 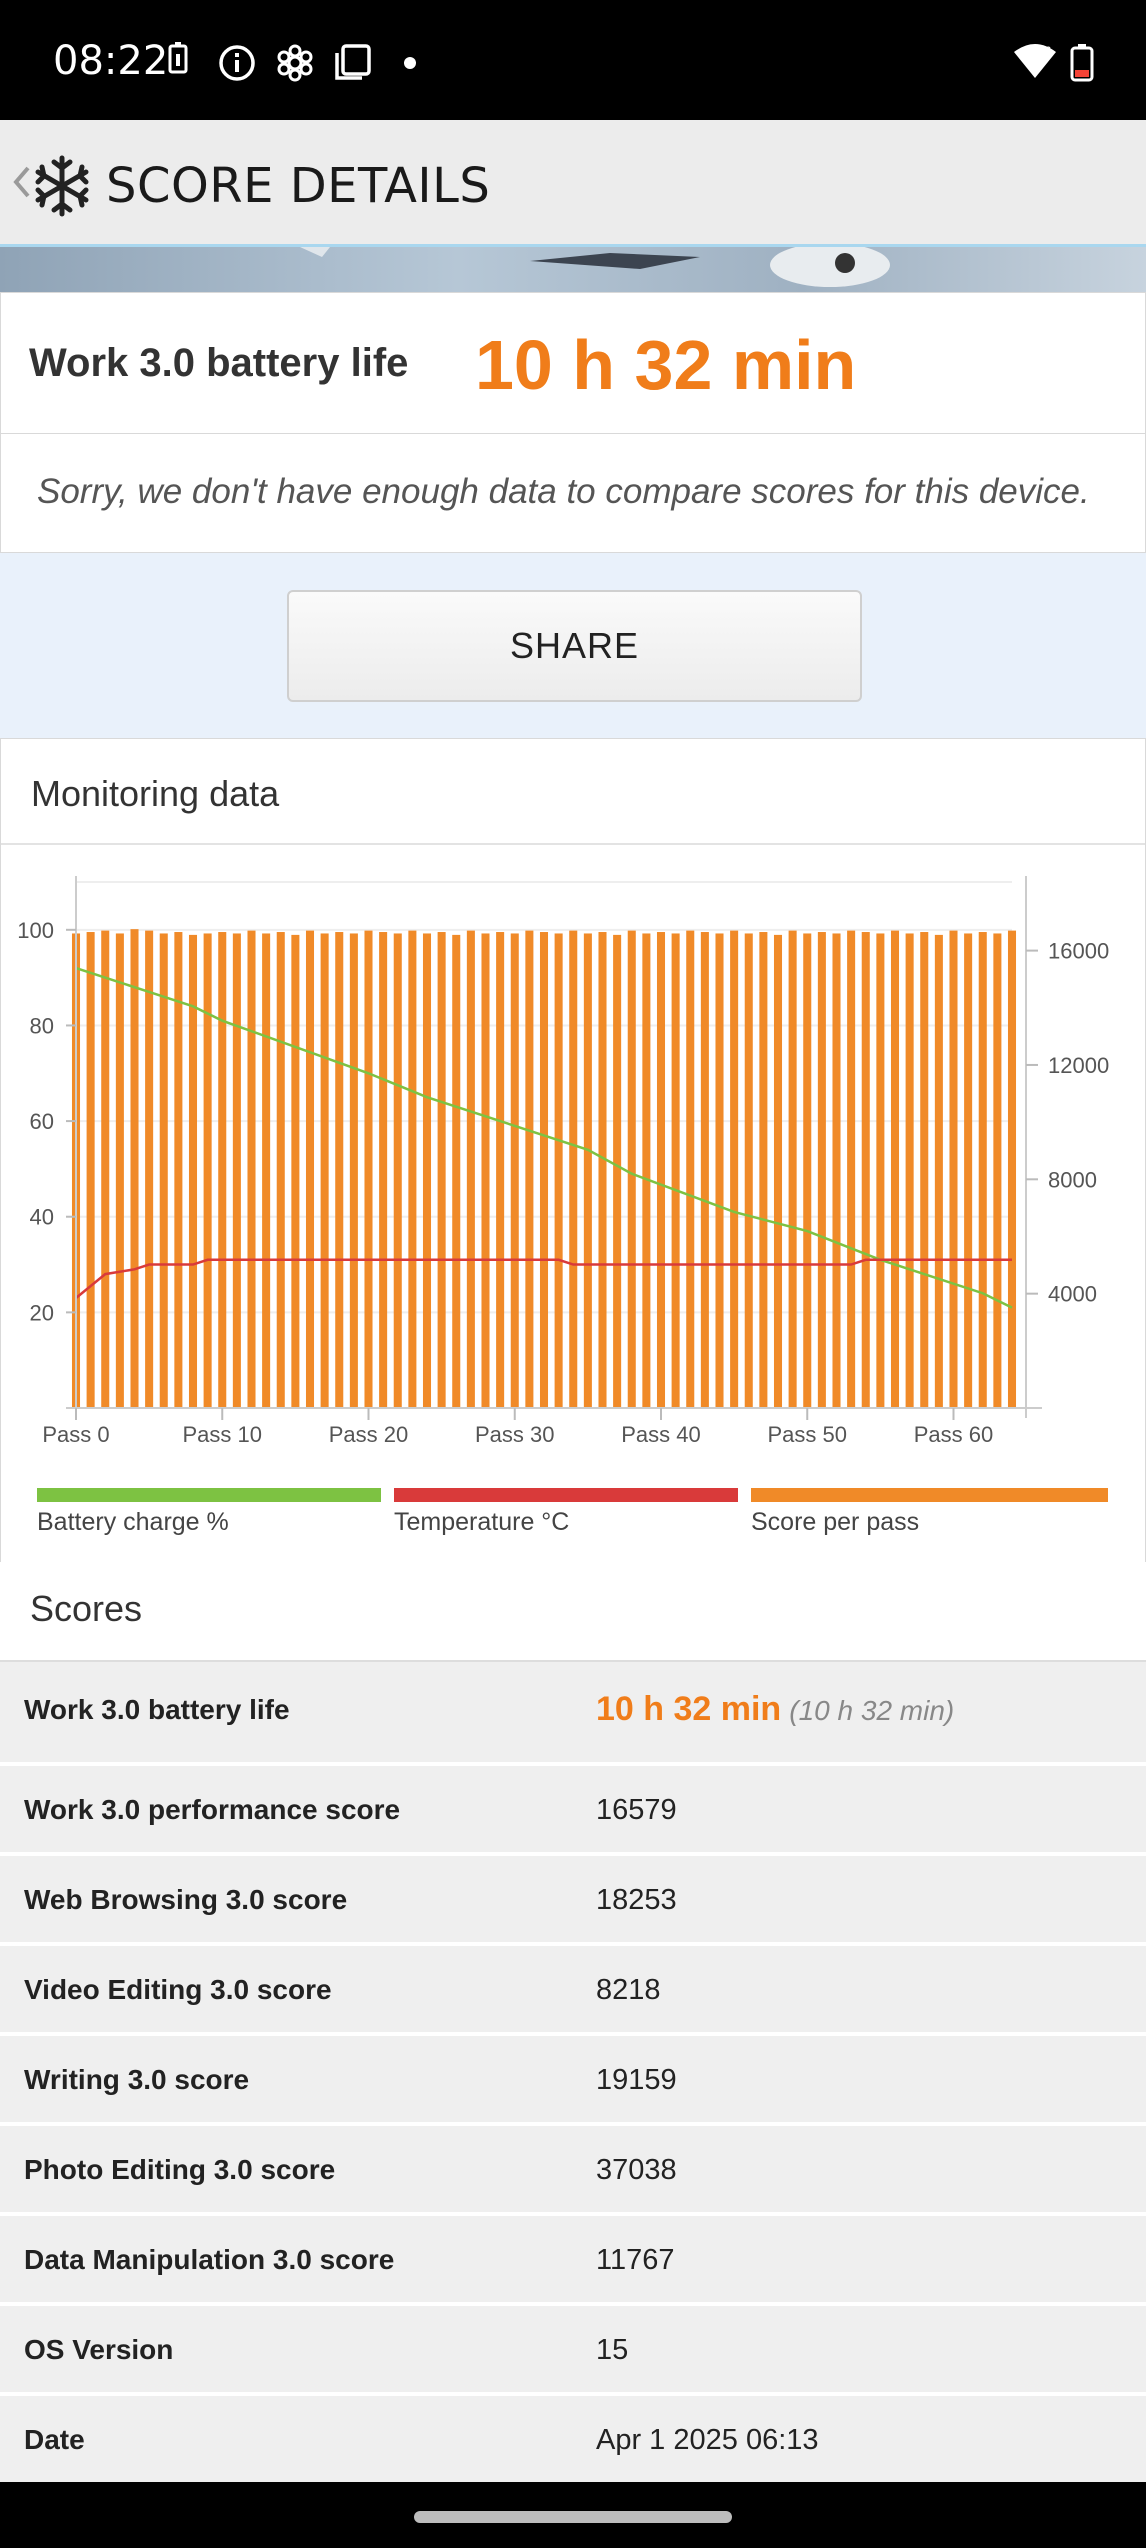 I want to click on score-label: Date, so click(x=54, y=2439).